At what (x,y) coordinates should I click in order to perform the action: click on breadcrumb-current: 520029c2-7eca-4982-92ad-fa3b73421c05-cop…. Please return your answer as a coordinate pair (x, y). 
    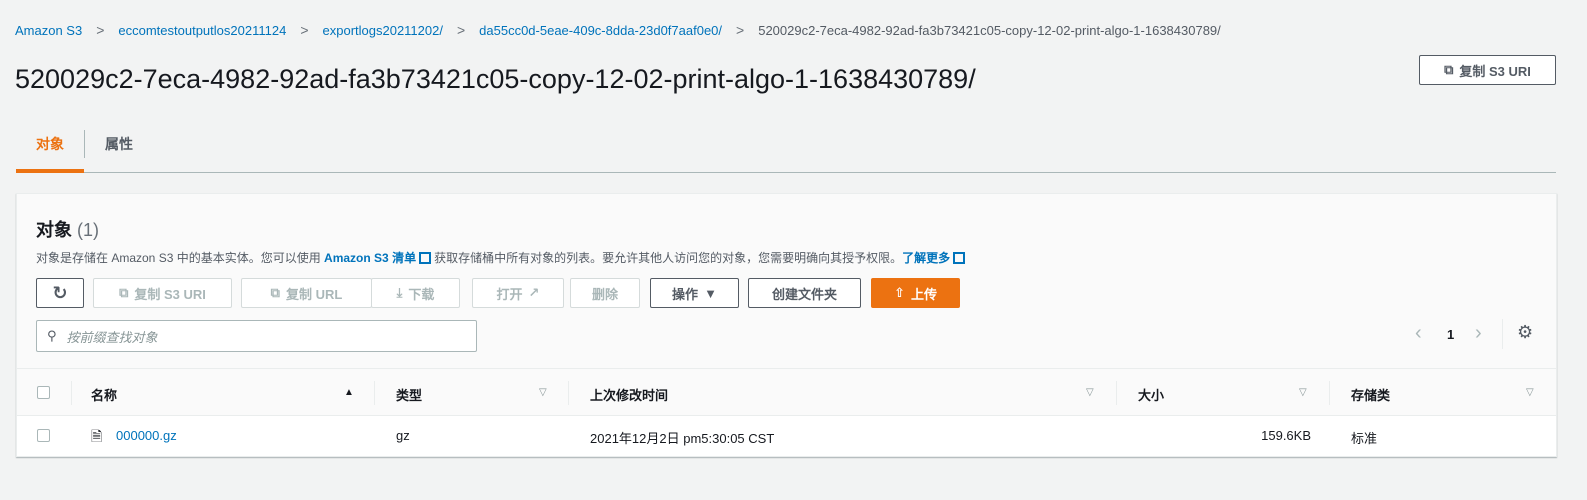
    Looking at the image, I should click on (989, 30).